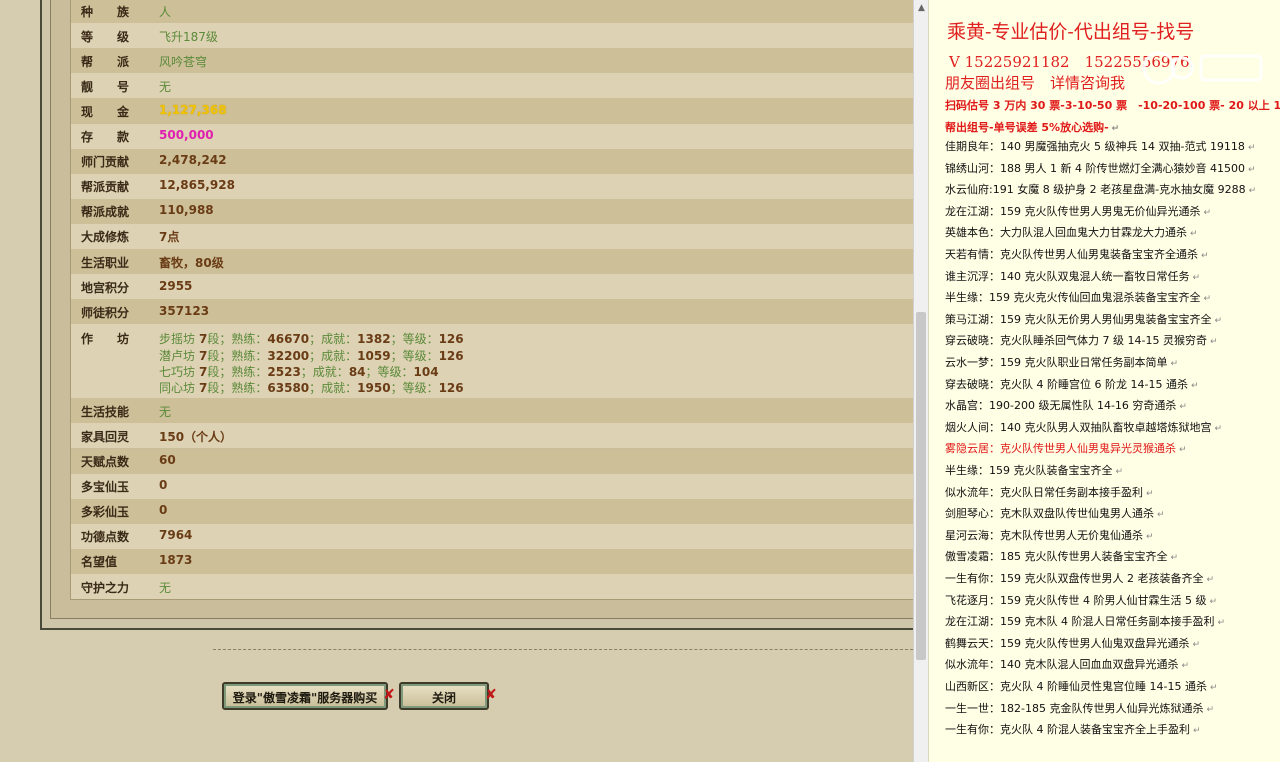  I want to click on listing-text: 飞花逐月：159 克火队传世 4 阶男人仙甘霖生活 5 级, so click(1076, 600).